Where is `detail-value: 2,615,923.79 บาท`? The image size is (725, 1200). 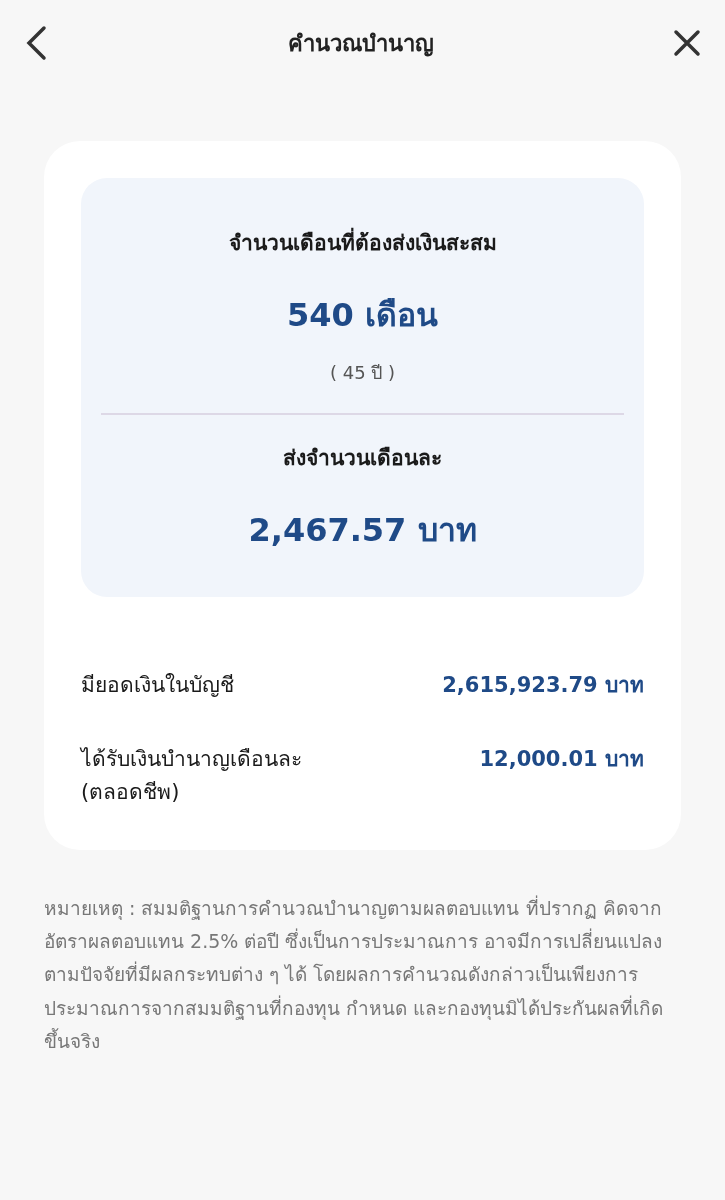 detail-value: 2,615,923.79 บาท is located at coordinates (543, 685).